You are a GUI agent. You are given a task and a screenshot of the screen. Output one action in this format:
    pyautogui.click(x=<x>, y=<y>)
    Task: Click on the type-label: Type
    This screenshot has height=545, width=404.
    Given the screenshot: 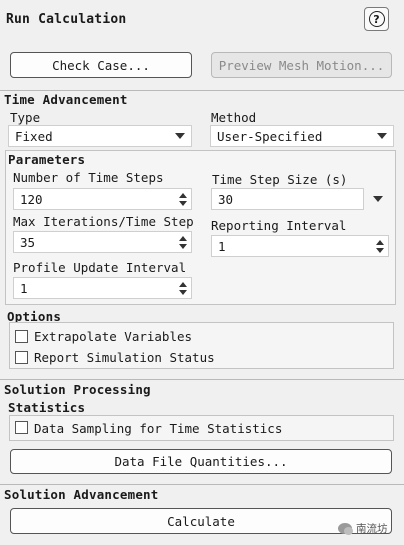 What is the action you would take?
    pyautogui.click(x=25, y=117)
    